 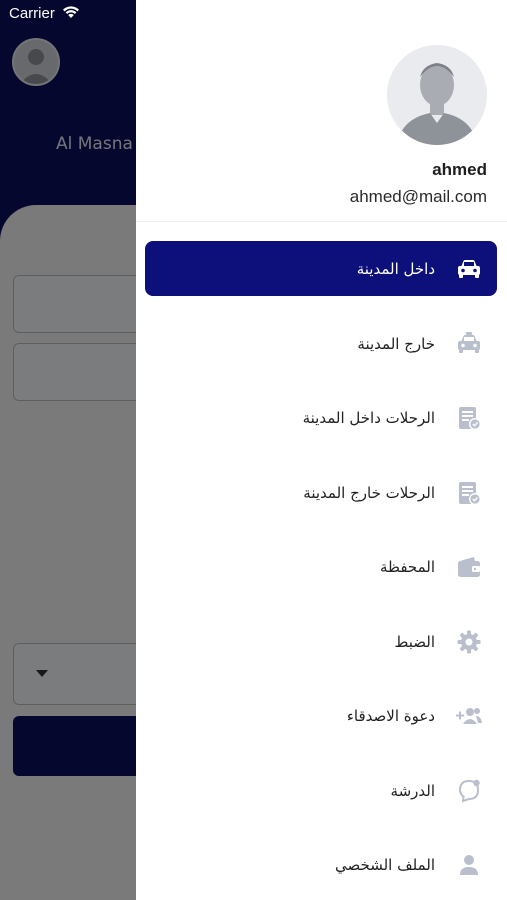 I want to click on menu-item-label: الضبط, so click(x=414, y=641).